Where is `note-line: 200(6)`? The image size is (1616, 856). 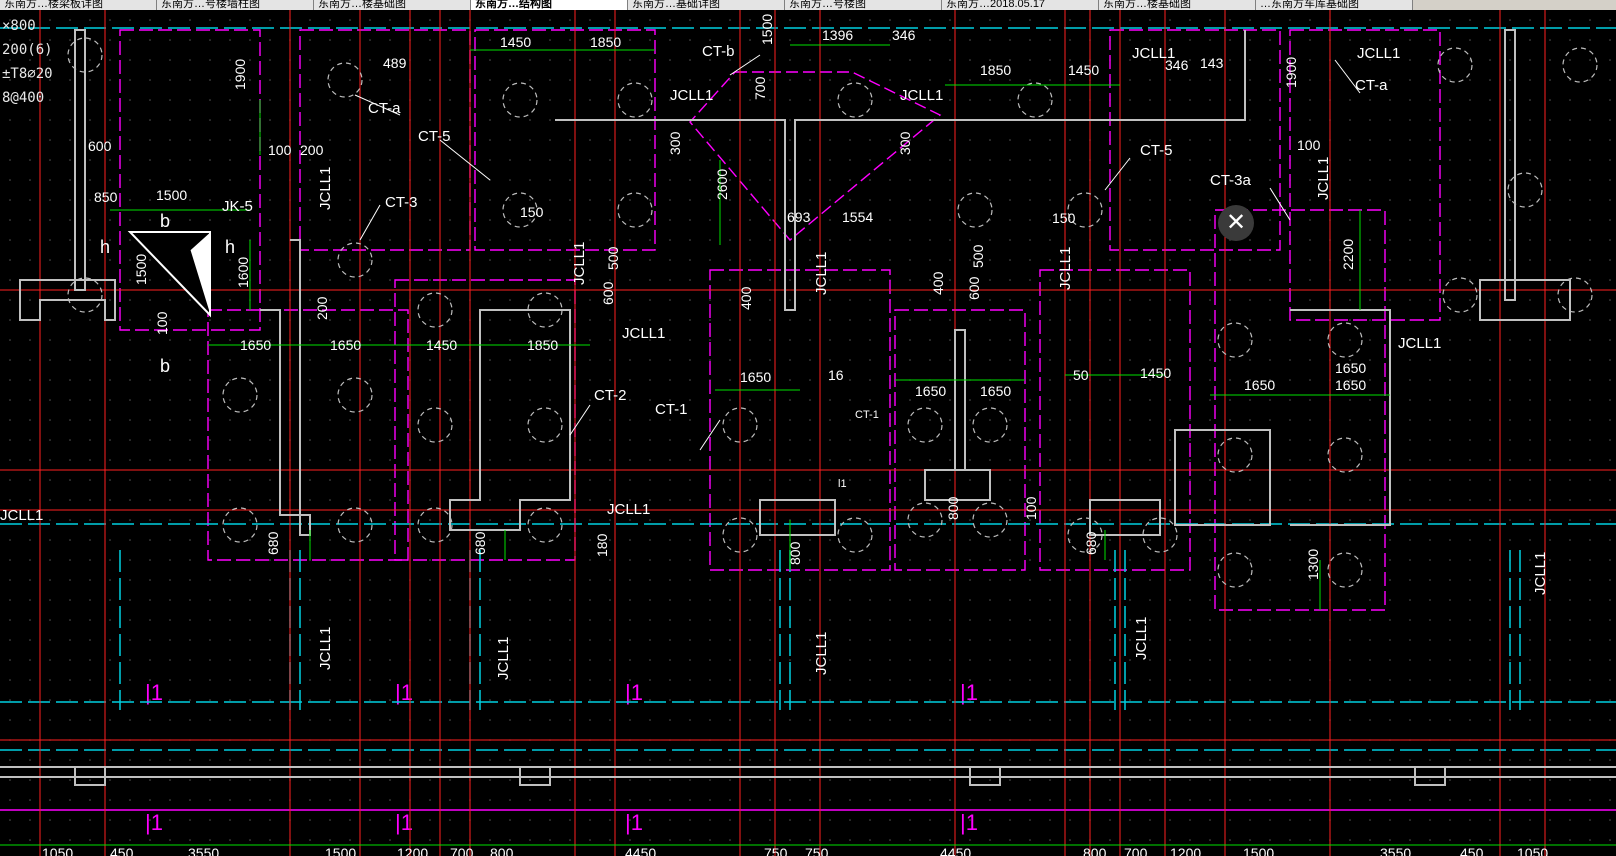
note-line: 200(6) is located at coordinates (27, 50).